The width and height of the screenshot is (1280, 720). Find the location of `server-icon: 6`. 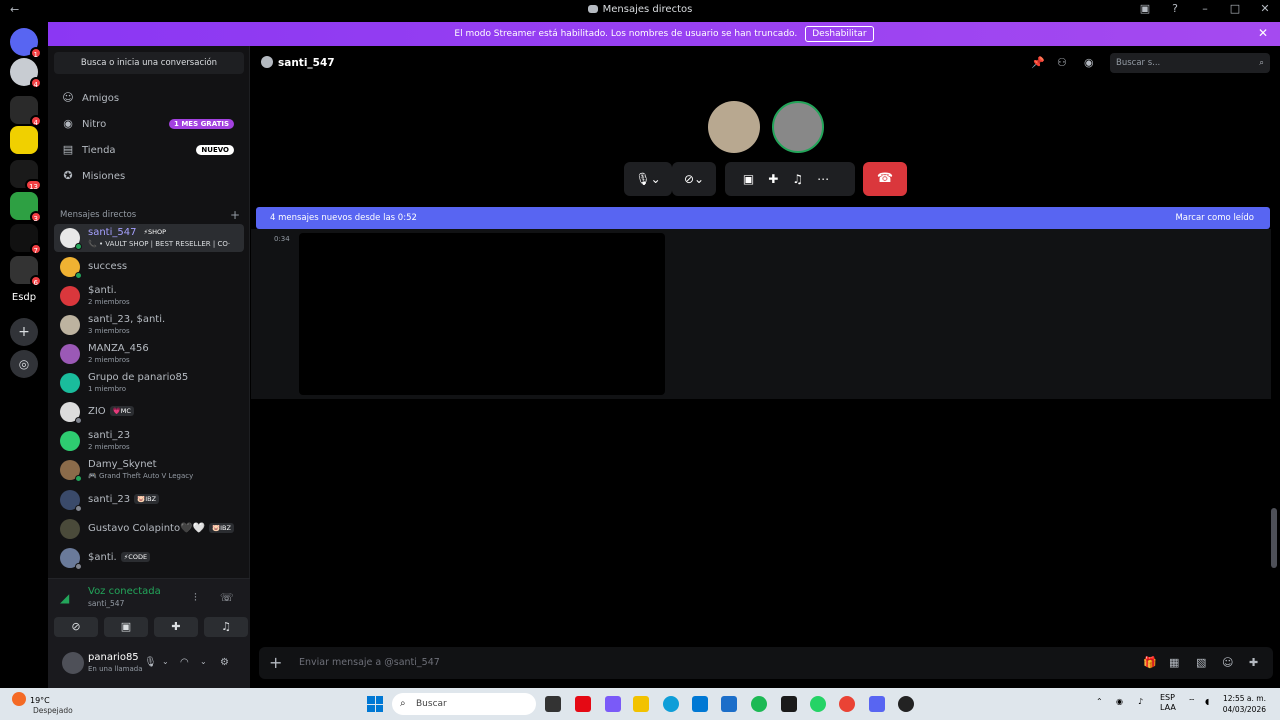

server-icon: 6 is located at coordinates (26, 271).